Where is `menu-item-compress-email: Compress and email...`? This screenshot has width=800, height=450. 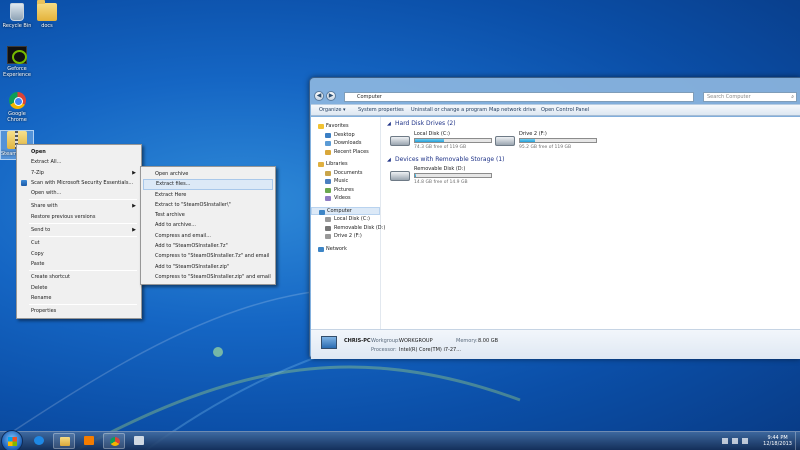 menu-item-compress-email: Compress and email... is located at coordinates (208, 236).